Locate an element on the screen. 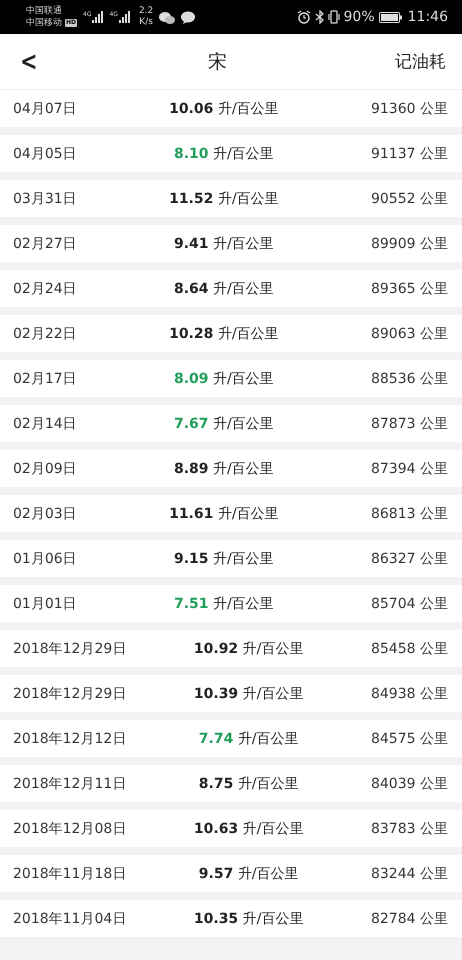 The width and height of the screenshot is (462, 960). record-date: 02月22日 is located at coordinates (45, 333).